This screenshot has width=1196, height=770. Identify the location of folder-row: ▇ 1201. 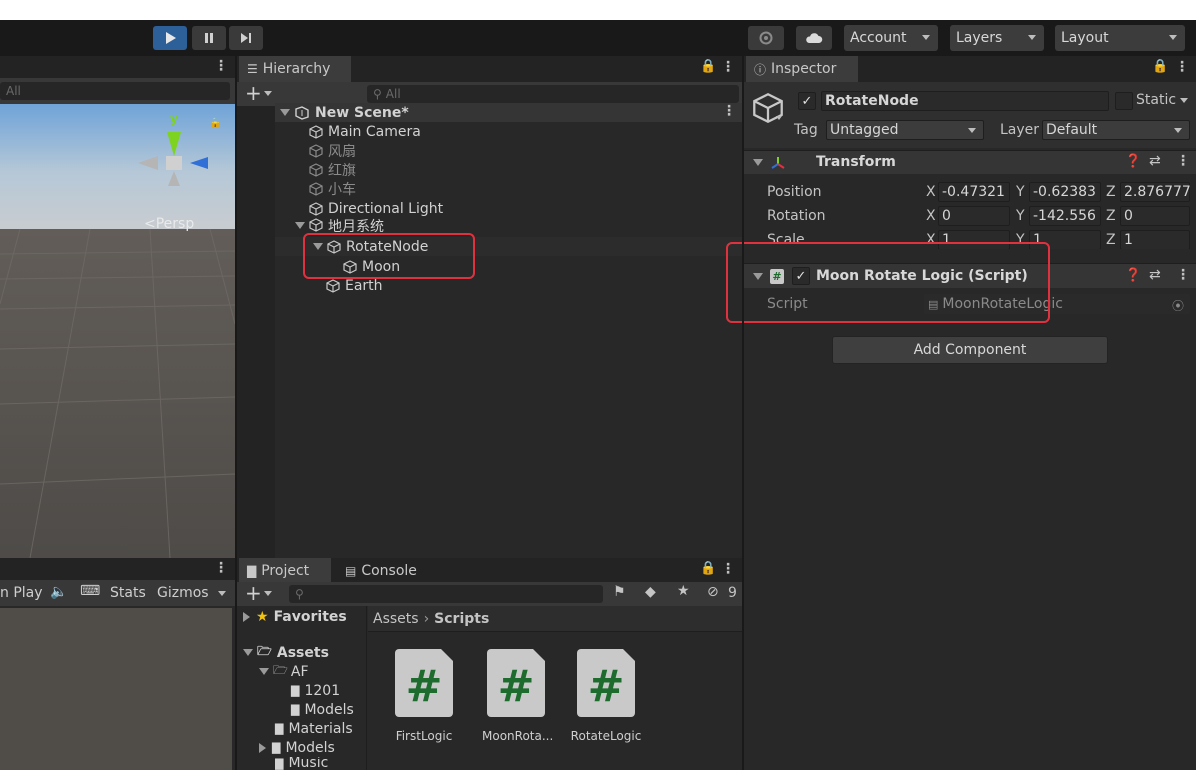
(315, 690).